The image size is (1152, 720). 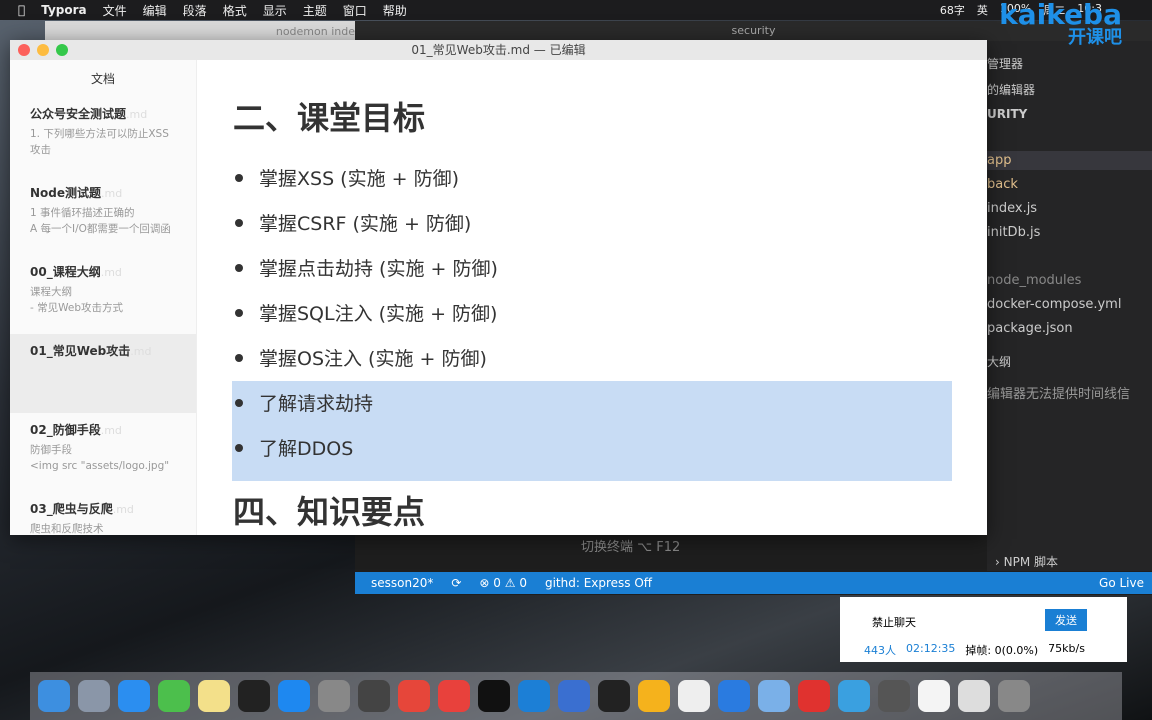 What do you see at coordinates (62, 50) in the screenshot?
I see `zoom-button` at bounding box center [62, 50].